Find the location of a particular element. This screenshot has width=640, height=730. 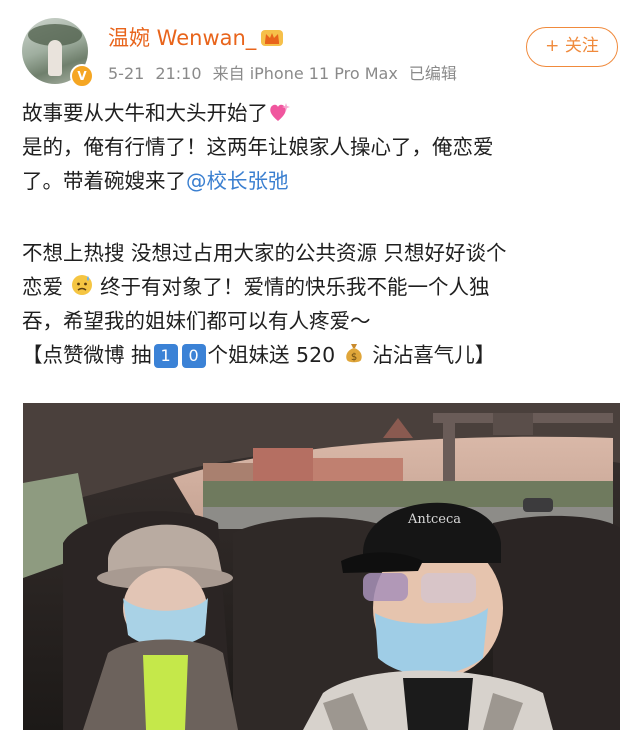

post-text-7b: 个姐妹送 520 is located at coordinates (271, 355).